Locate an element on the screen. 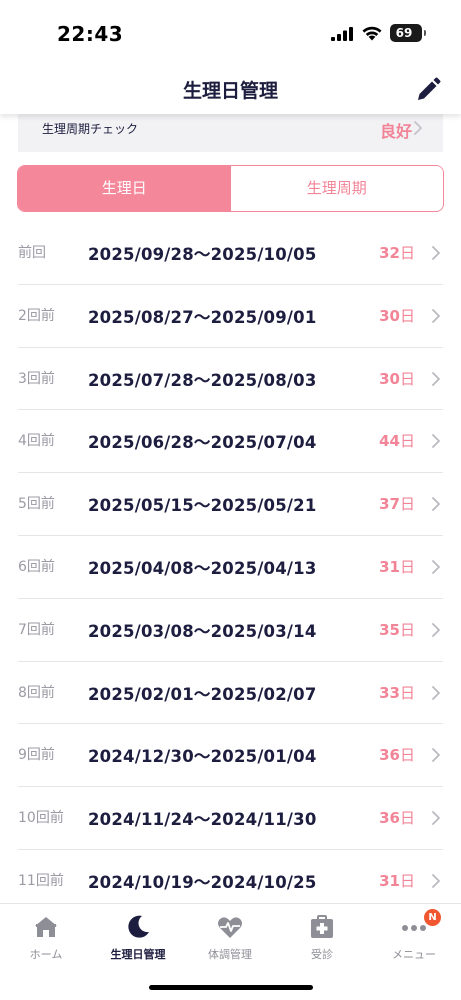 The height and width of the screenshot is (1000, 461). tab-home-label: ホーム is located at coordinates (46, 954).